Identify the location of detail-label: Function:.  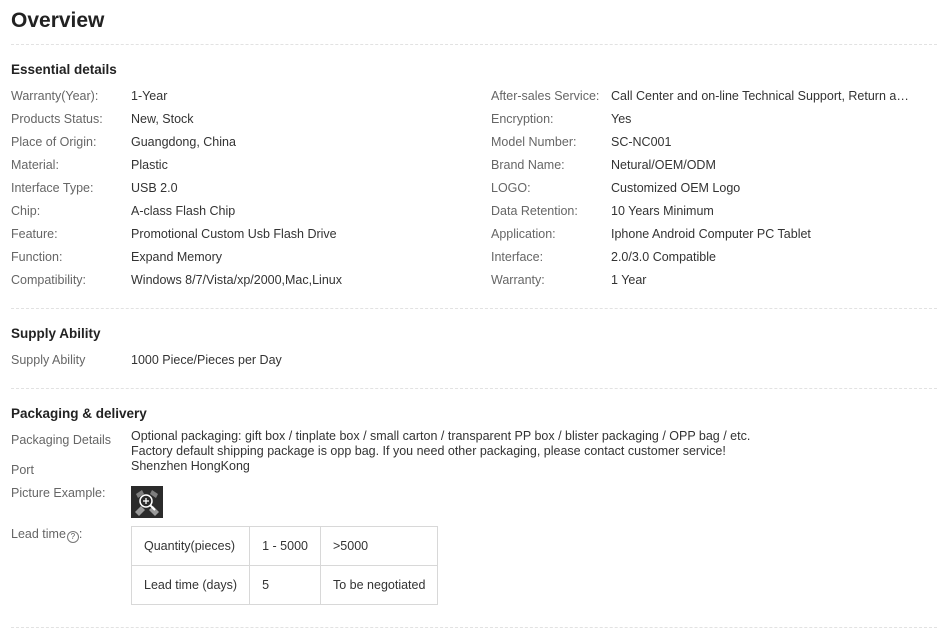
(37, 257).